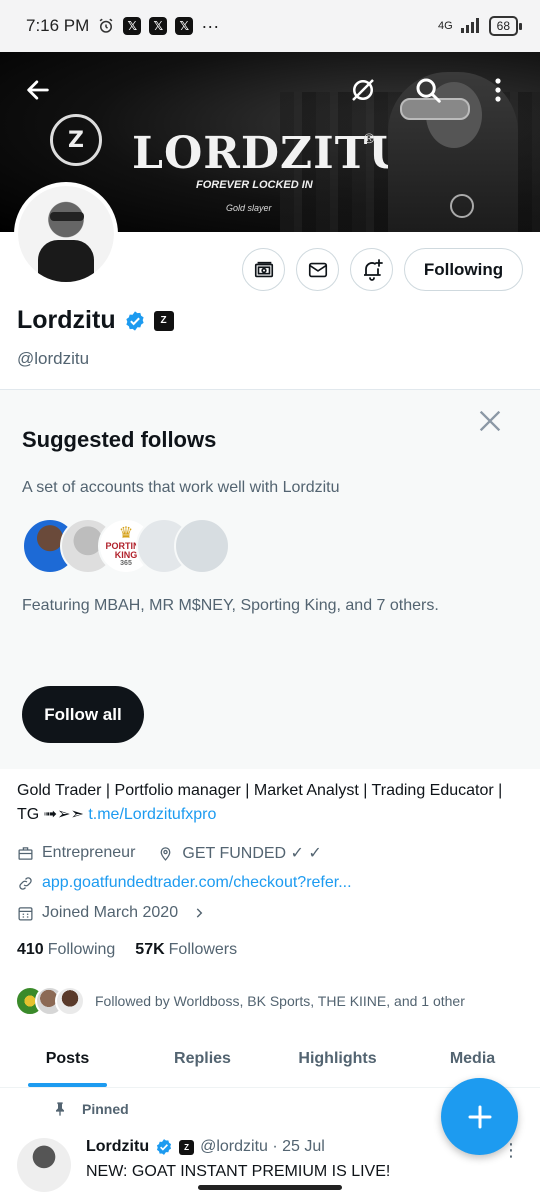 Image resolution: width=540 pixels, height=1199 pixels. What do you see at coordinates (126, 546) in the screenshot?
I see `suggested-avatars: ♛ PORTING KING 365` at bounding box center [126, 546].